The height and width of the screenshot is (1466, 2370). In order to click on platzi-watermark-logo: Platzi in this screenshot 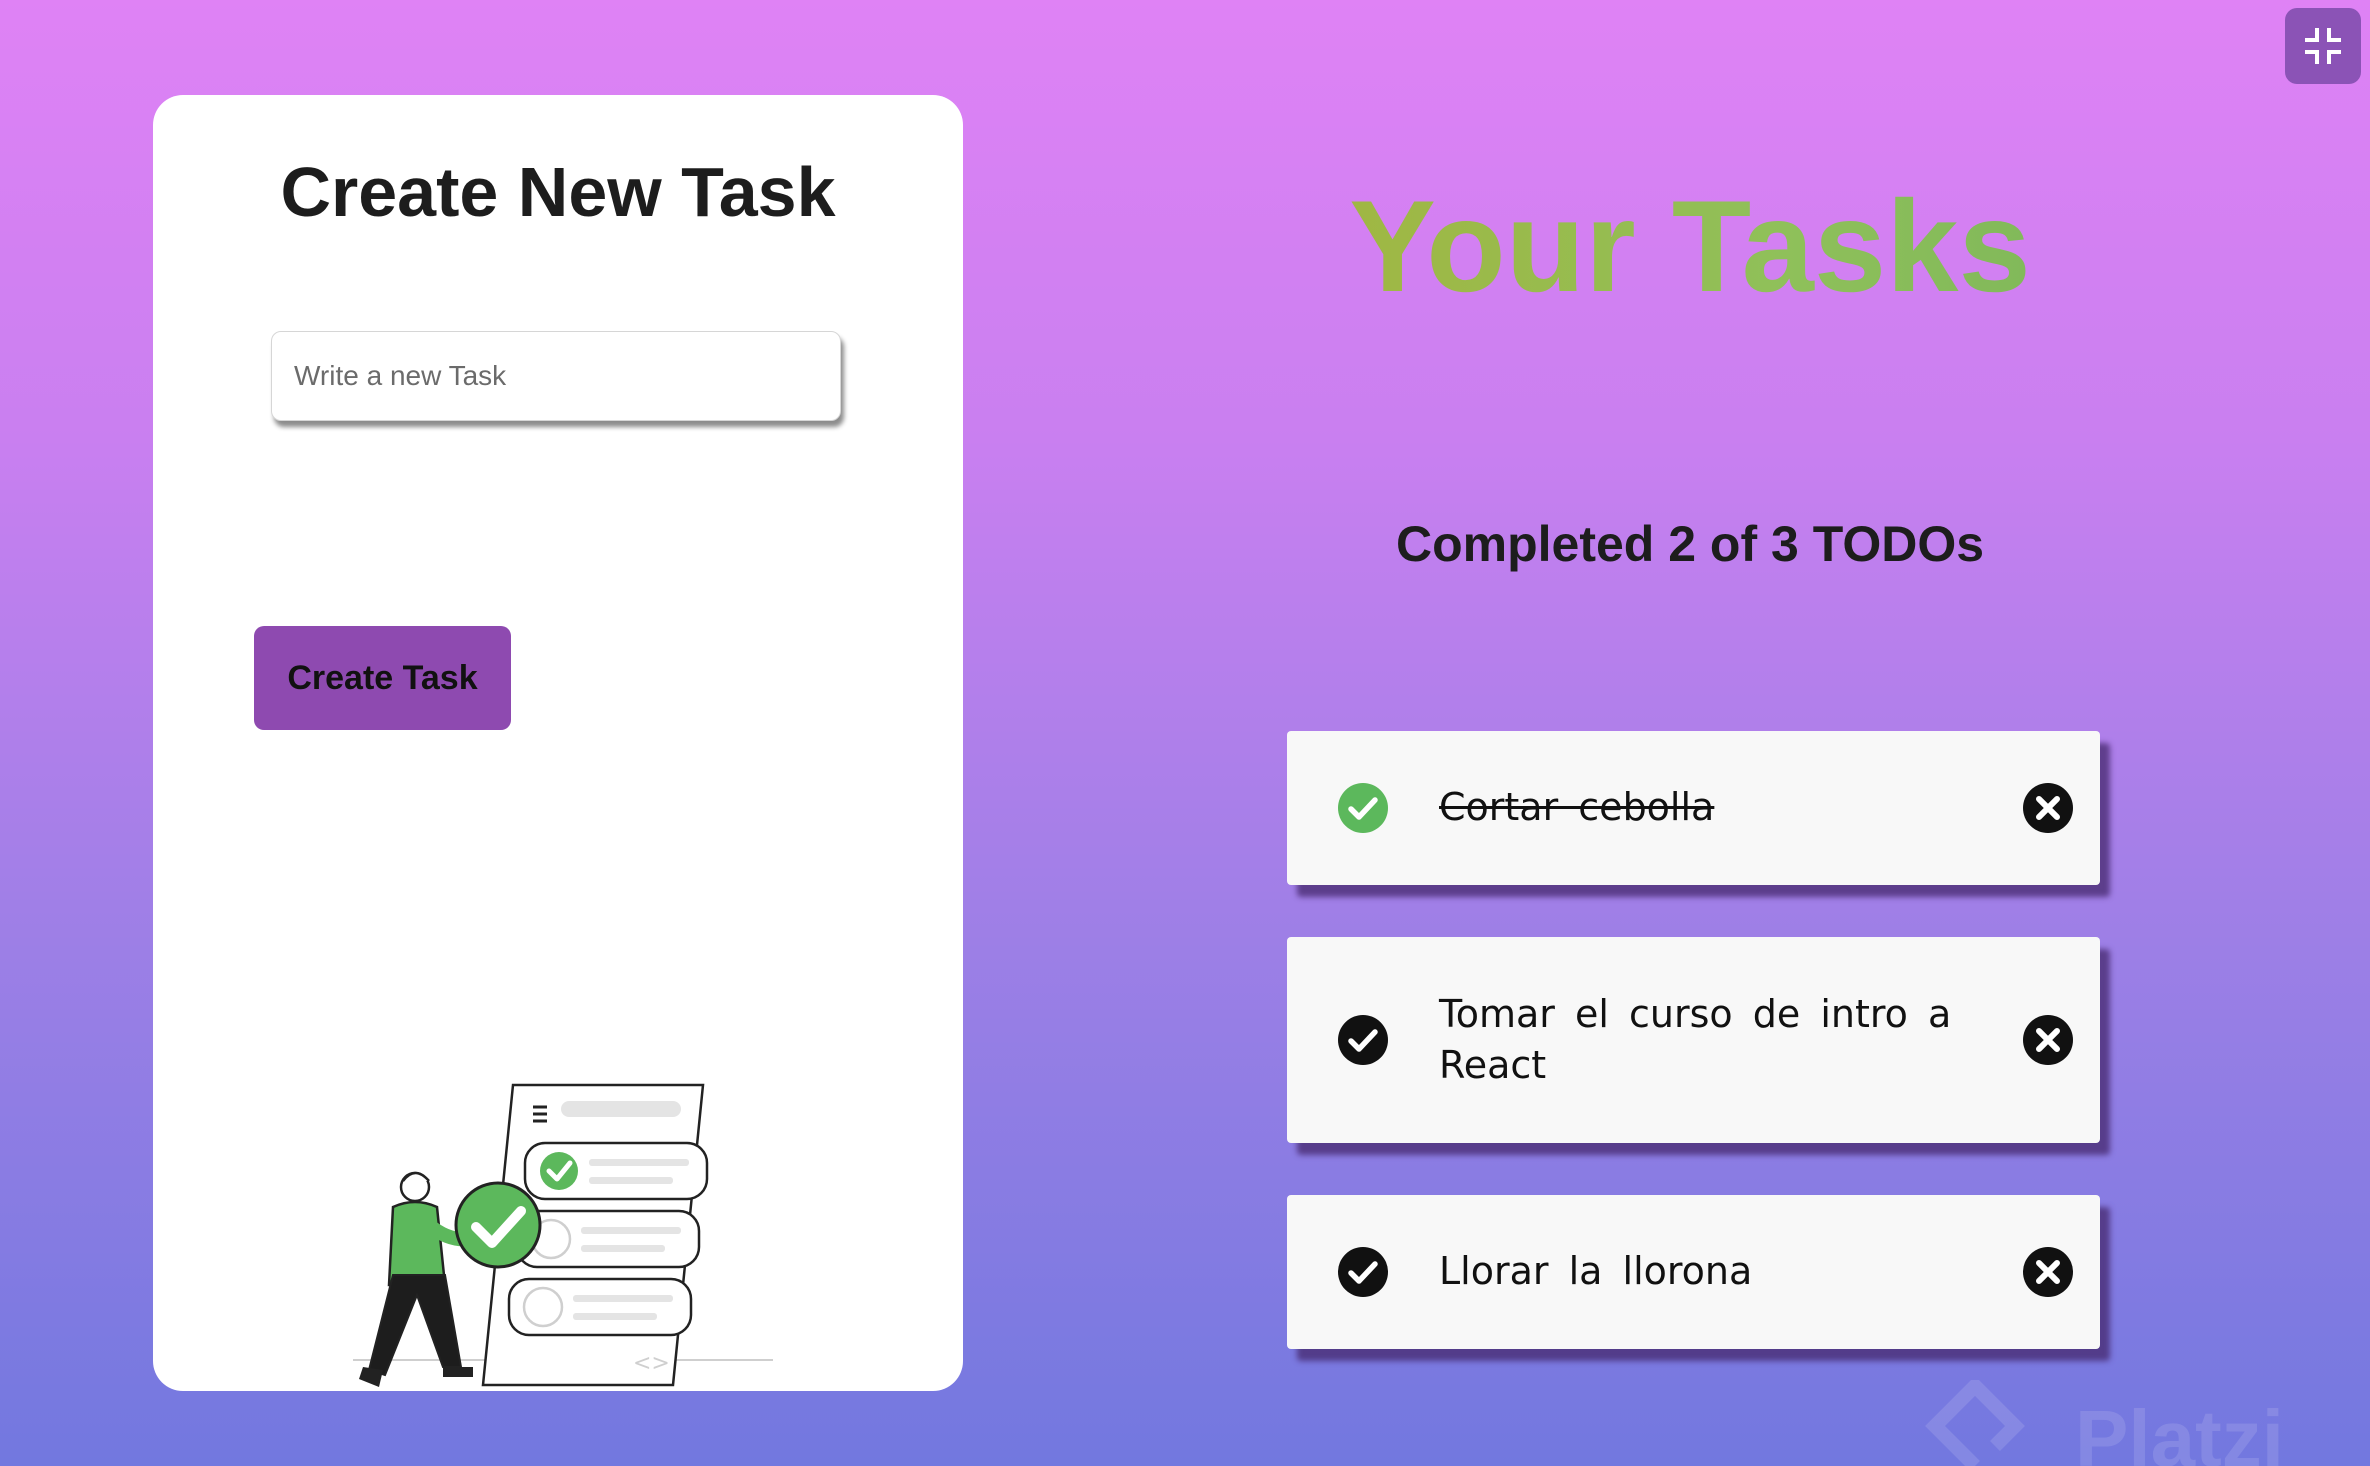, I will do `click(2104, 1423)`.